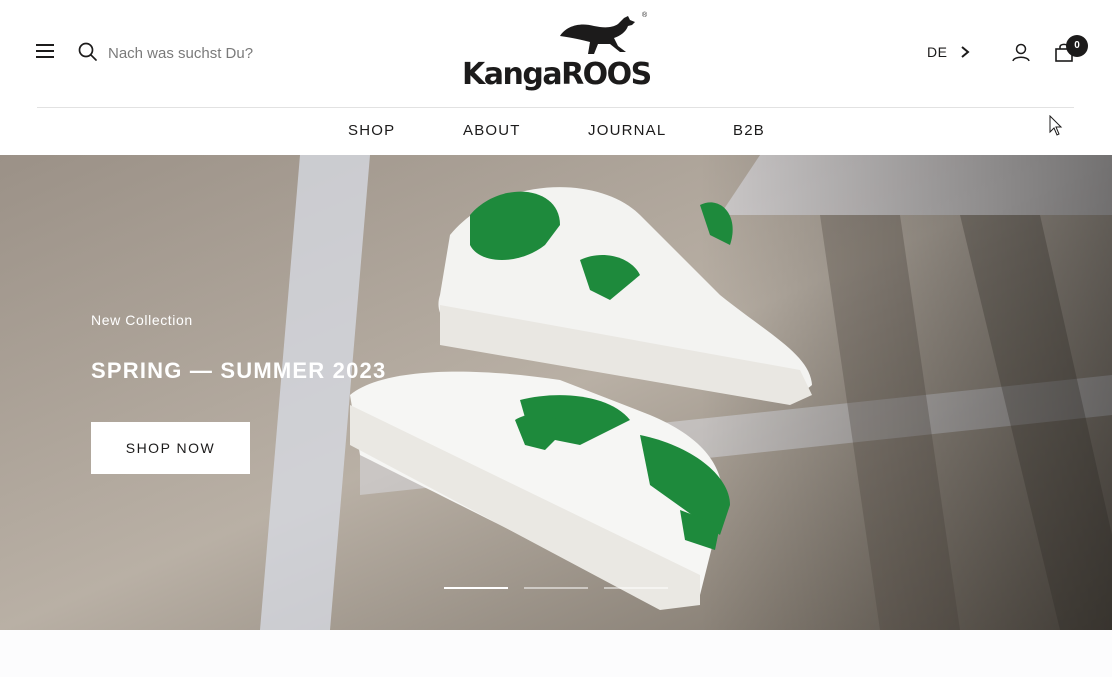 The width and height of the screenshot is (1112, 677). Describe the element at coordinates (937, 52) in the screenshot. I see `language-selector: DE` at that location.